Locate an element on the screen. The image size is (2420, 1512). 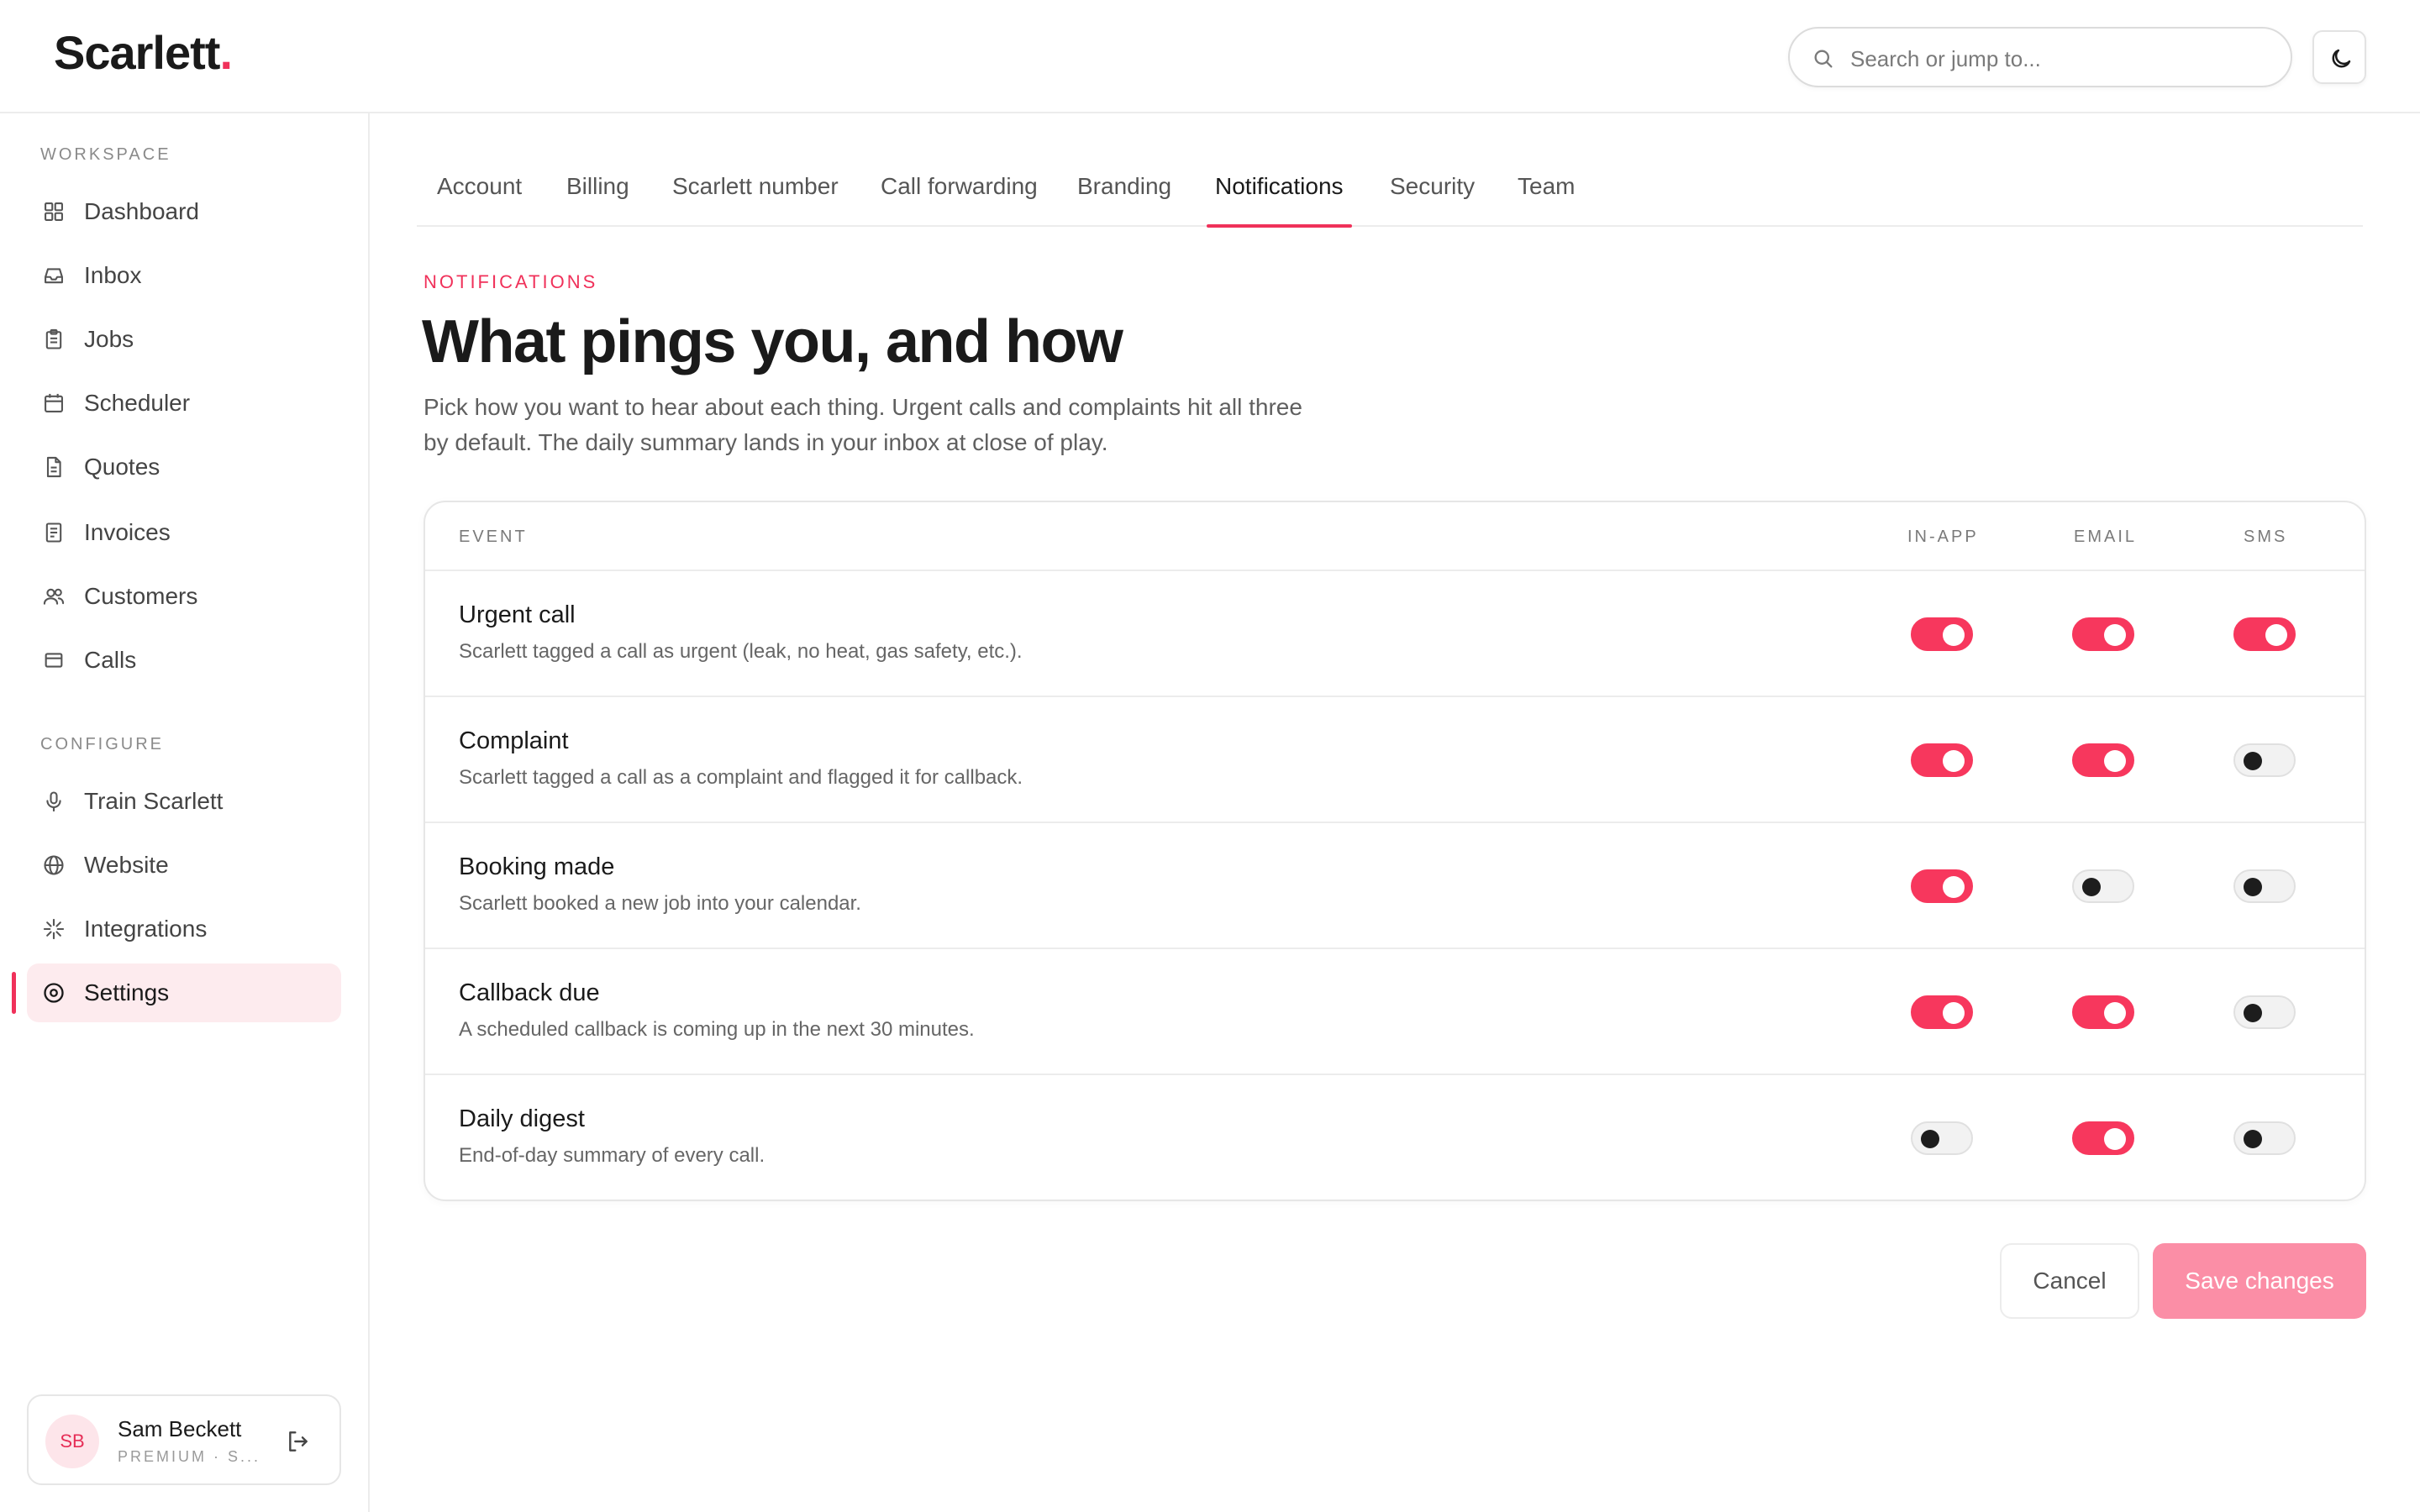
logout-icon is located at coordinates (298, 1441).